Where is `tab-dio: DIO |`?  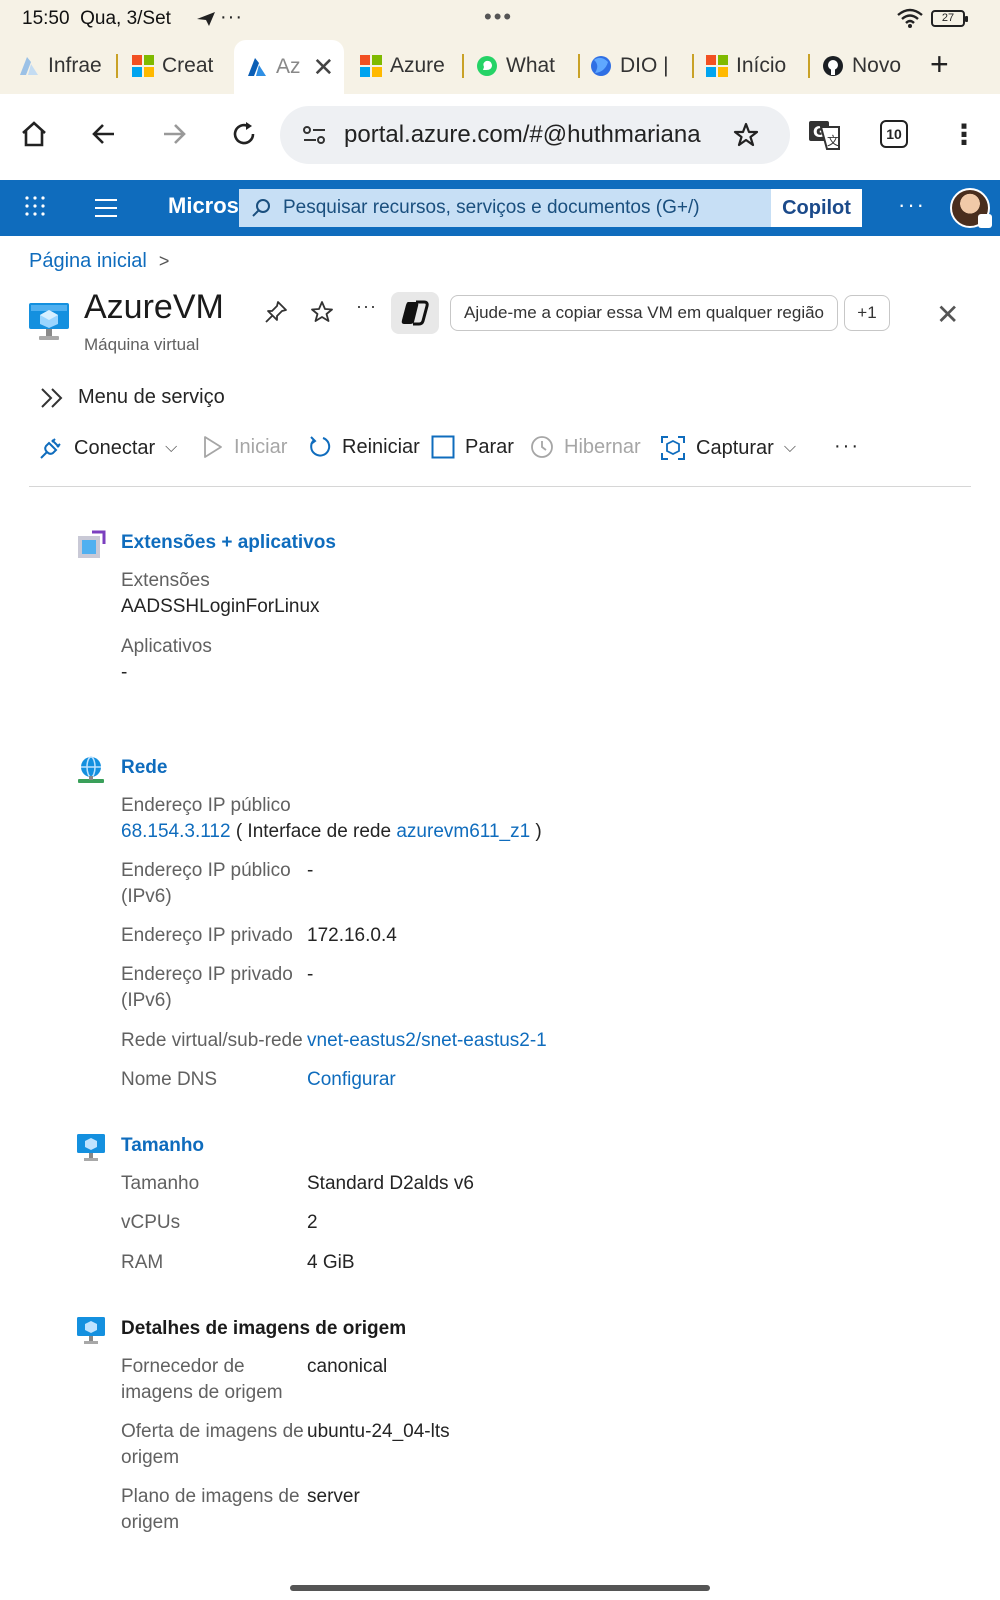
tab-dio: DIO | is located at coordinates (642, 66).